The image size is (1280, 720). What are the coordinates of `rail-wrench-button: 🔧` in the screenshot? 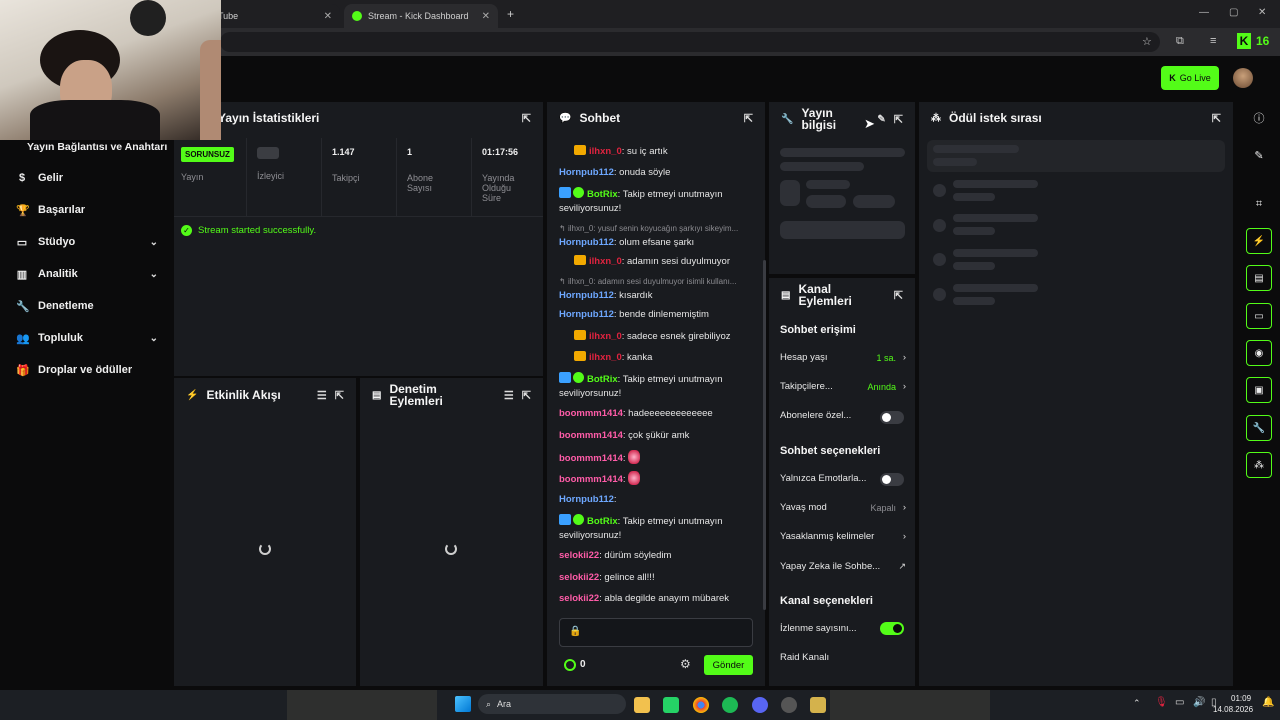 It's located at (1259, 428).